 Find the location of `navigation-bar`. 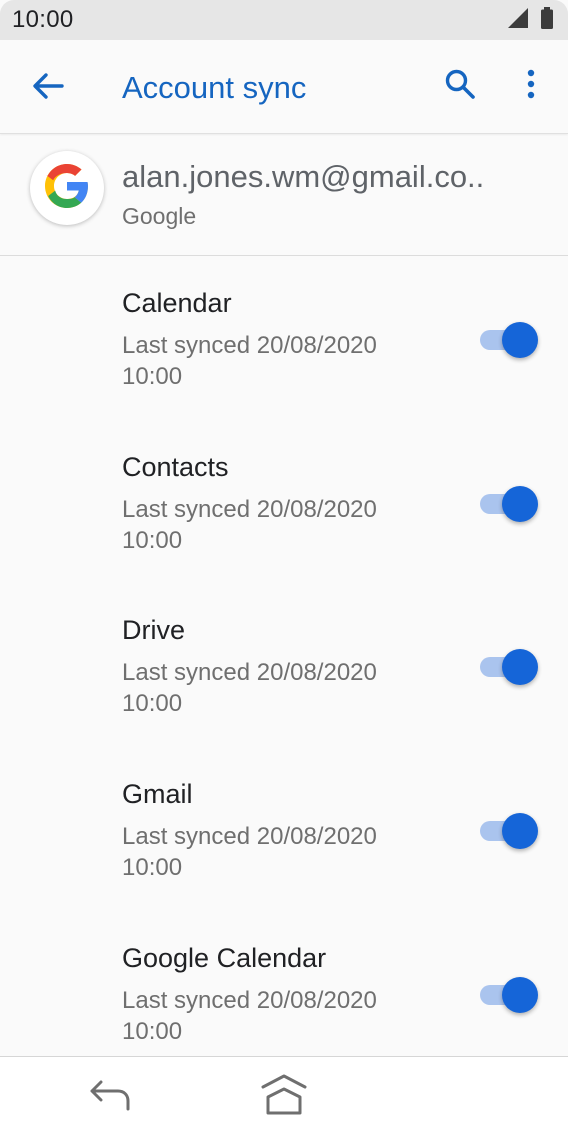

navigation-bar is located at coordinates (284, 1096).